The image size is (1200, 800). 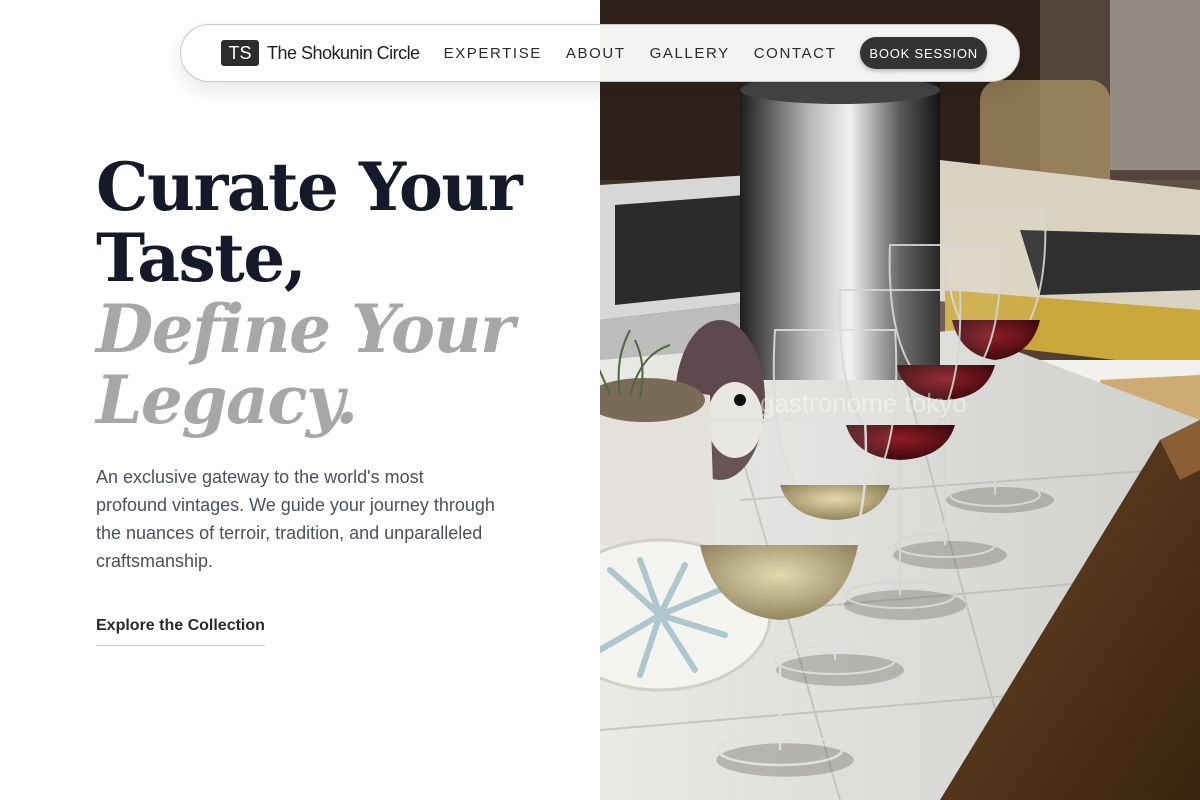 What do you see at coordinates (305, 329) in the screenshot?
I see `headline-line-3: Define Your` at bounding box center [305, 329].